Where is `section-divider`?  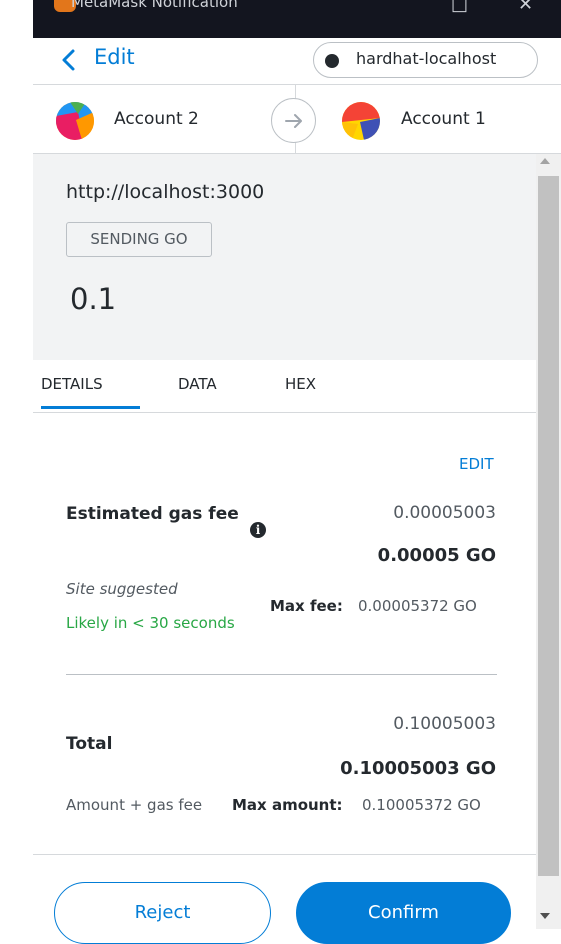 section-divider is located at coordinates (281, 674).